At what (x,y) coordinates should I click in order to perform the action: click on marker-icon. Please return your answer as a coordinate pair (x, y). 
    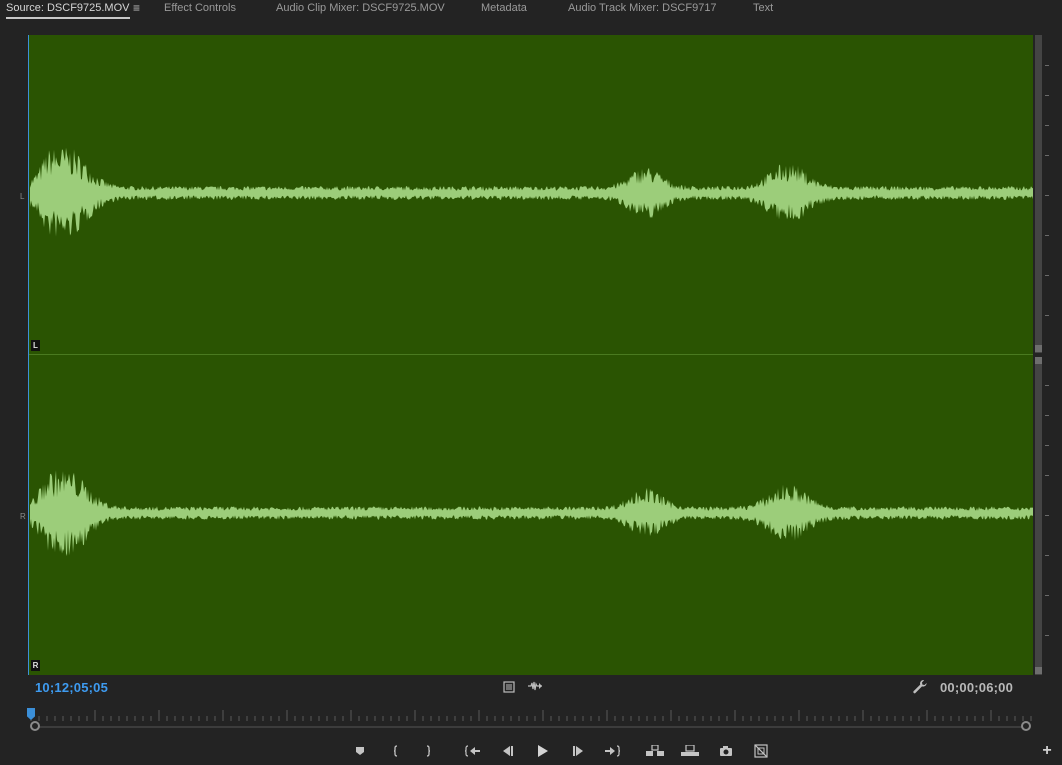
    Looking at the image, I should click on (360, 751).